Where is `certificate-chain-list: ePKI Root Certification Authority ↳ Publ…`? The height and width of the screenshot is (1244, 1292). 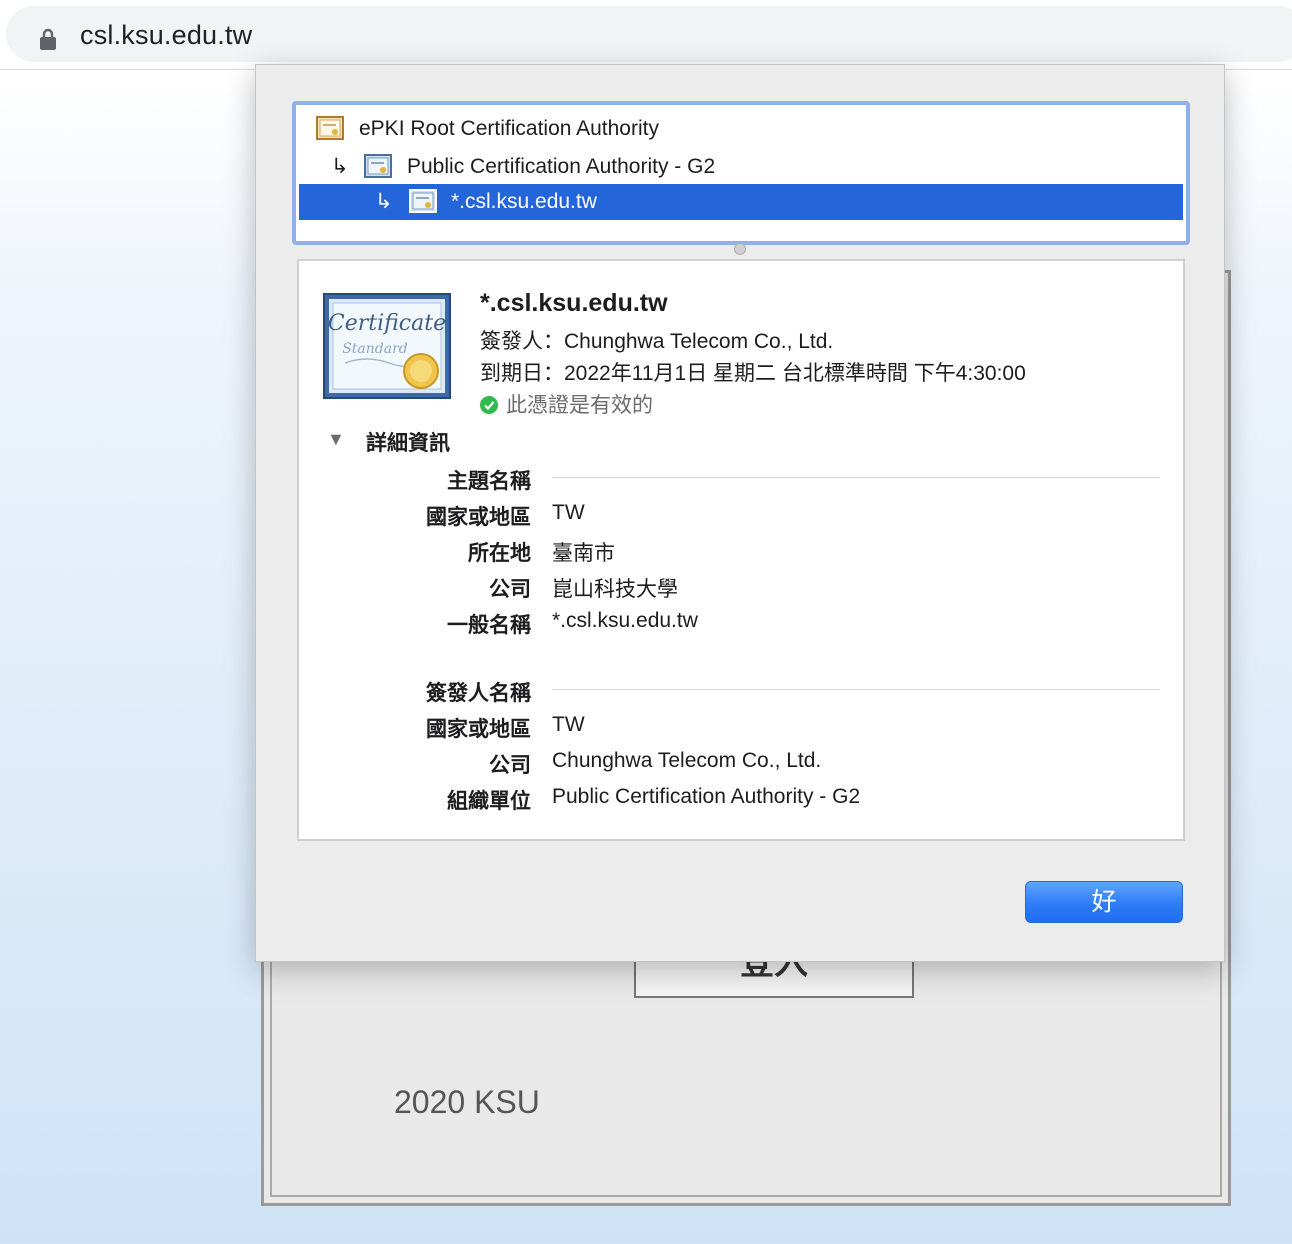 certificate-chain-list: ePKI Root Certification Authority ↳ Publ… is located at coordinates (741, 173).